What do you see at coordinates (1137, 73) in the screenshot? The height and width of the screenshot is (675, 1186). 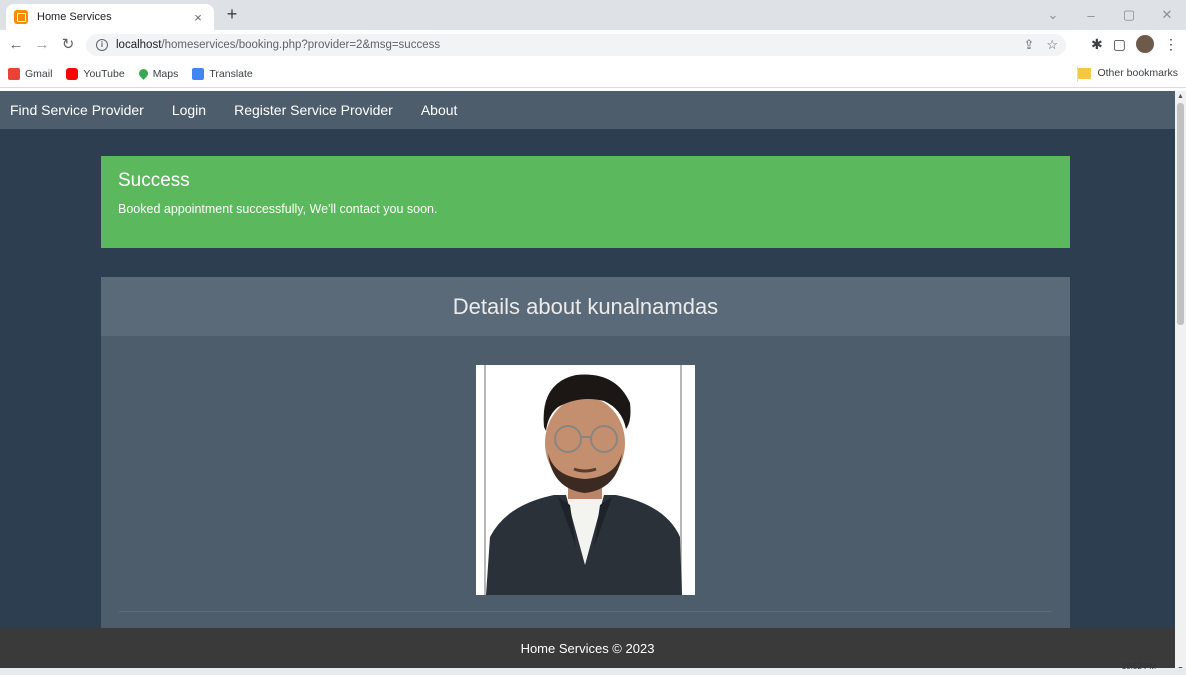 I see `other-bookmarks-label: Other bookmarks` at bounding box center [1137, 73].